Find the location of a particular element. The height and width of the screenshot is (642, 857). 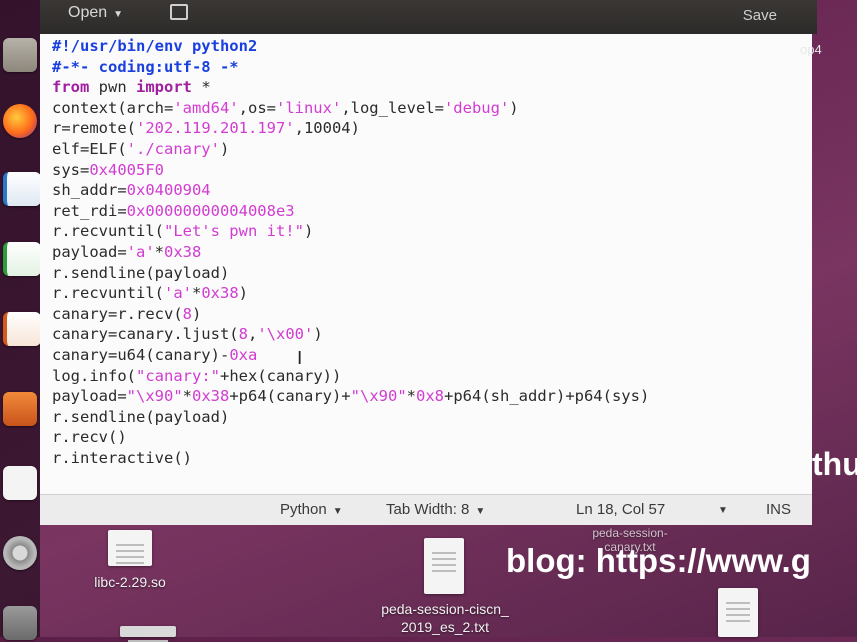

code-token: #-*- coding:utf-8 -* is located at coordinates (145, 66).